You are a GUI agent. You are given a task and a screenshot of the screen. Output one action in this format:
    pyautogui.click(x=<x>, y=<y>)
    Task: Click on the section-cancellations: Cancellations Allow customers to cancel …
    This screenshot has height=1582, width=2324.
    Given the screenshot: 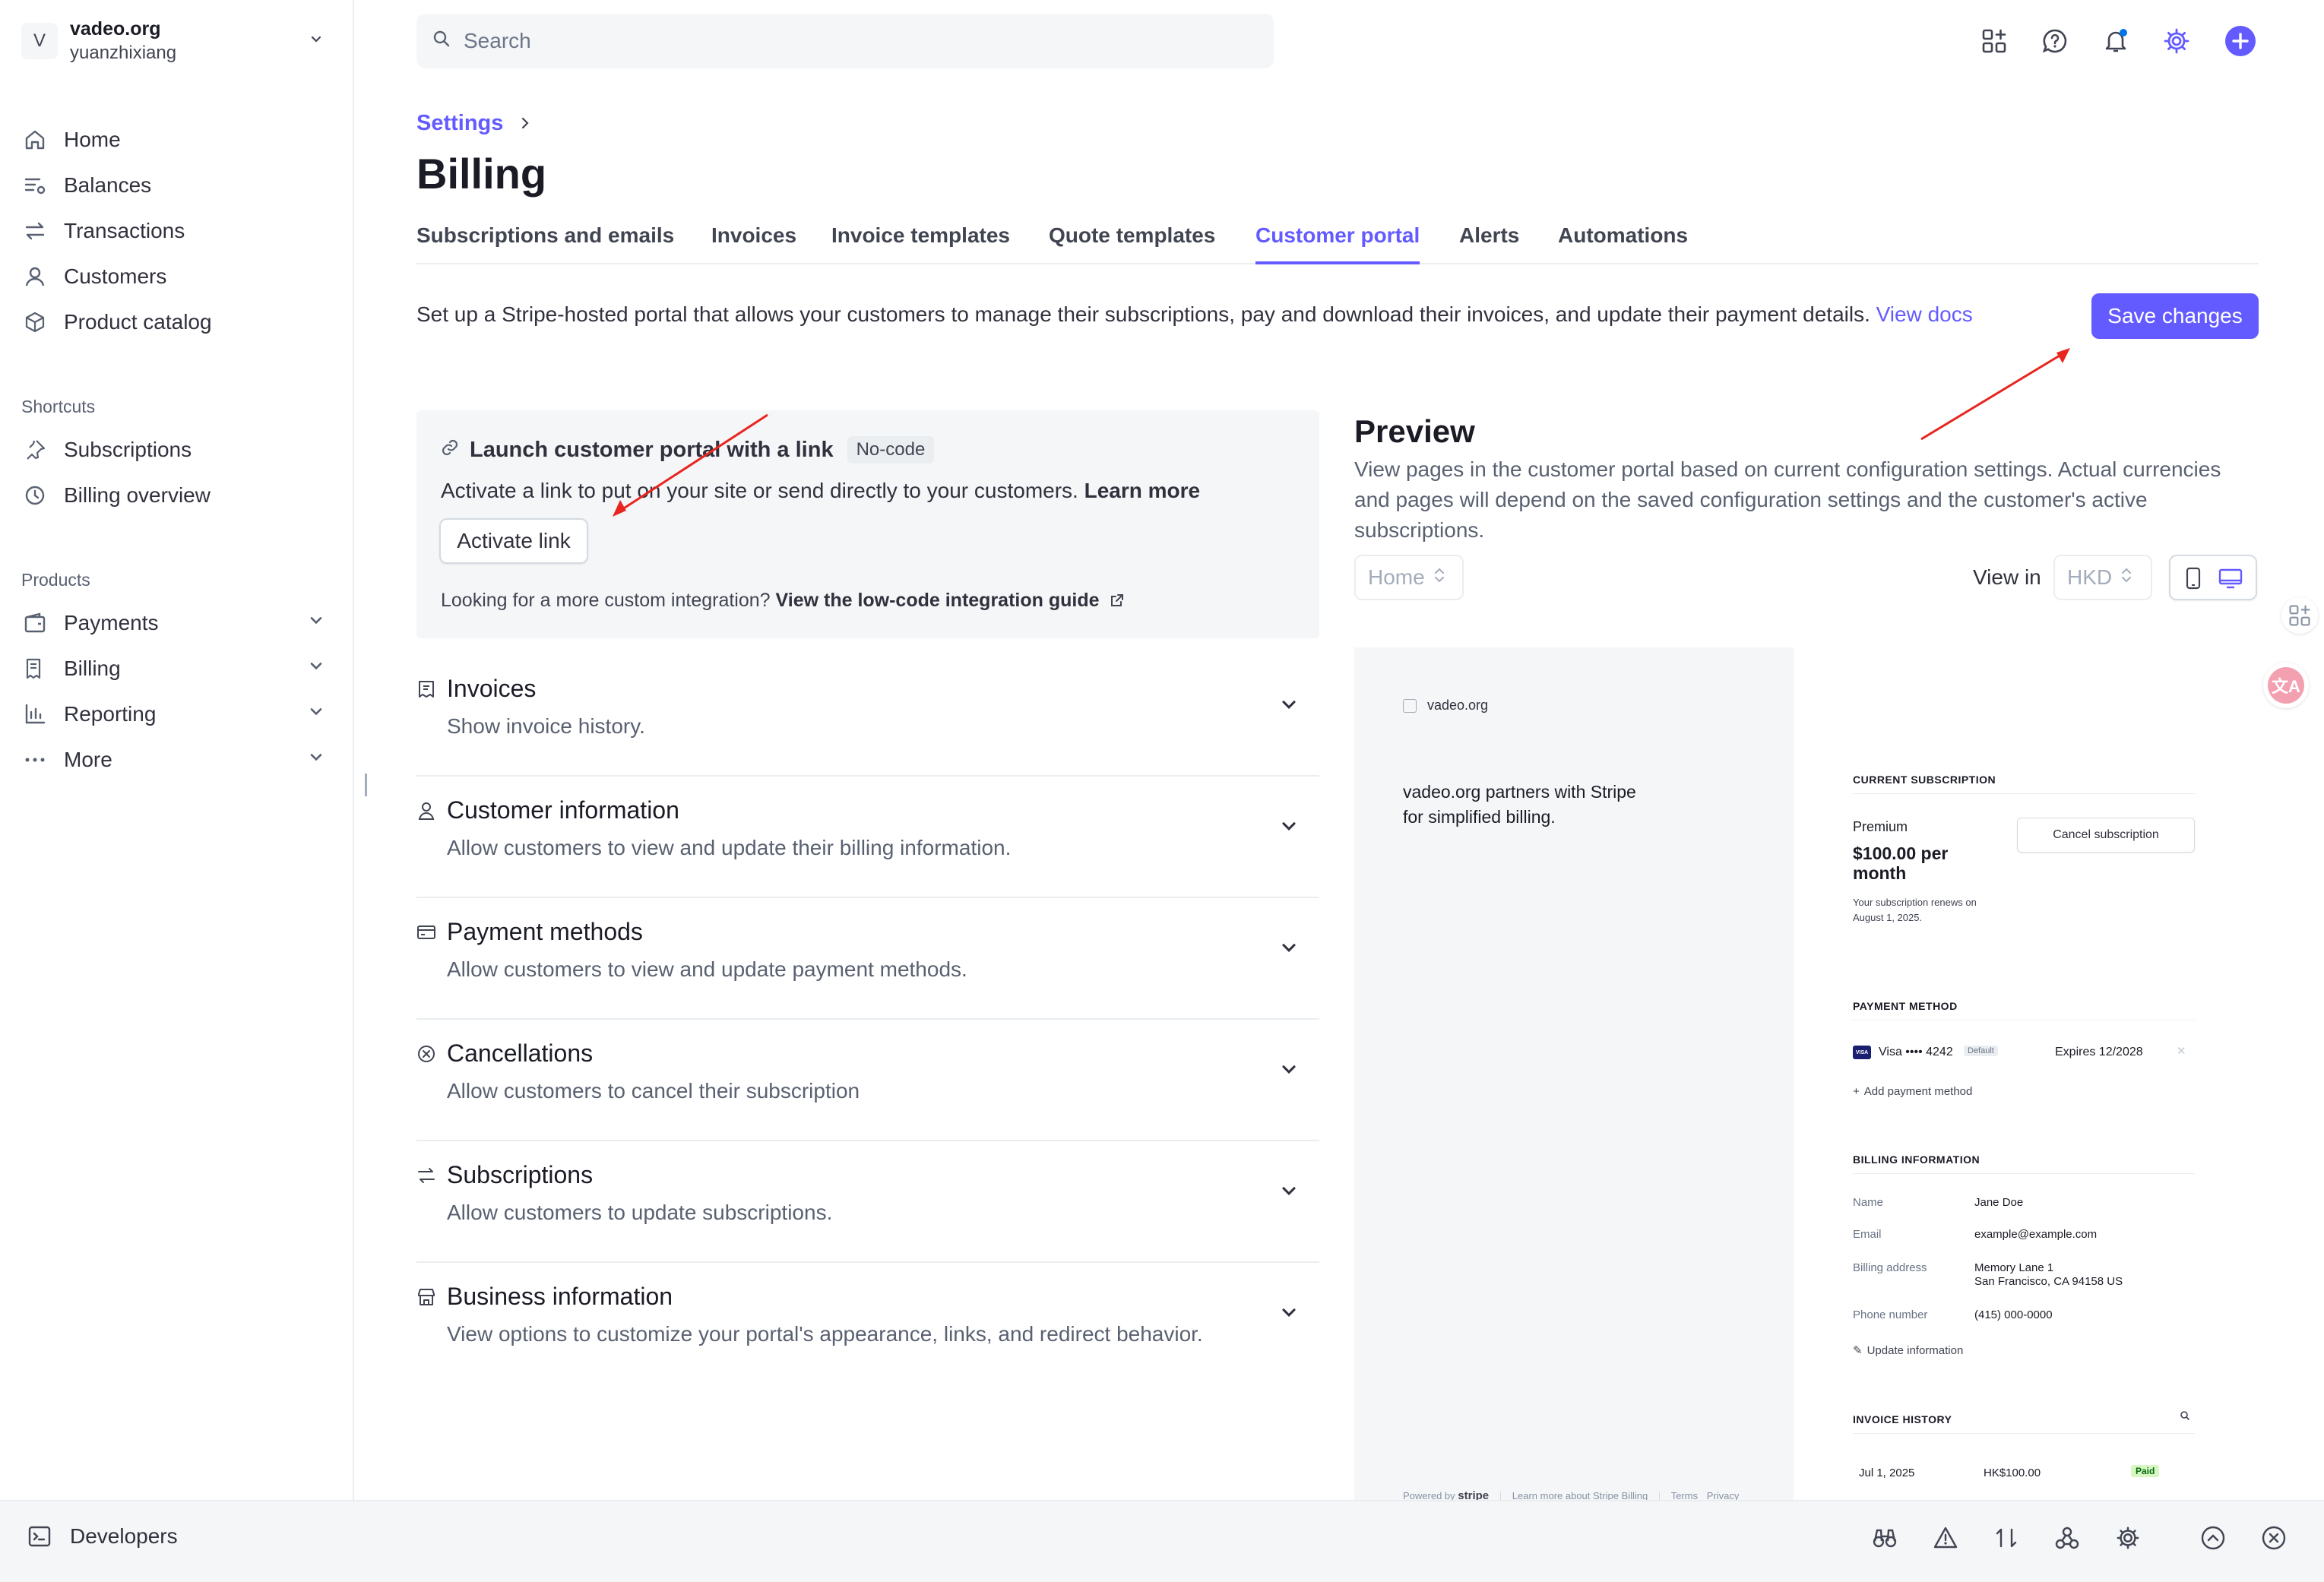 What is the action you would take?
    pyautogui.click(x=867, y=1080)
    